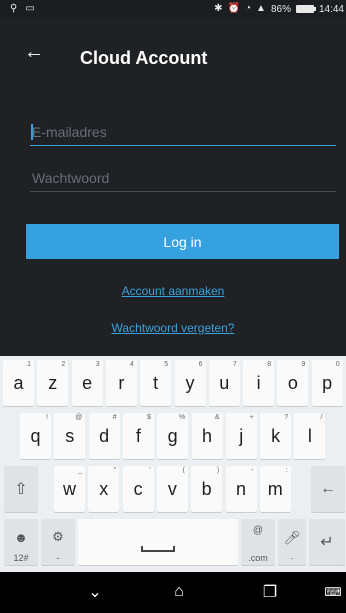 The image size is (346, 613). I want to click on shift-icon: ⇧, so click(21, 489).